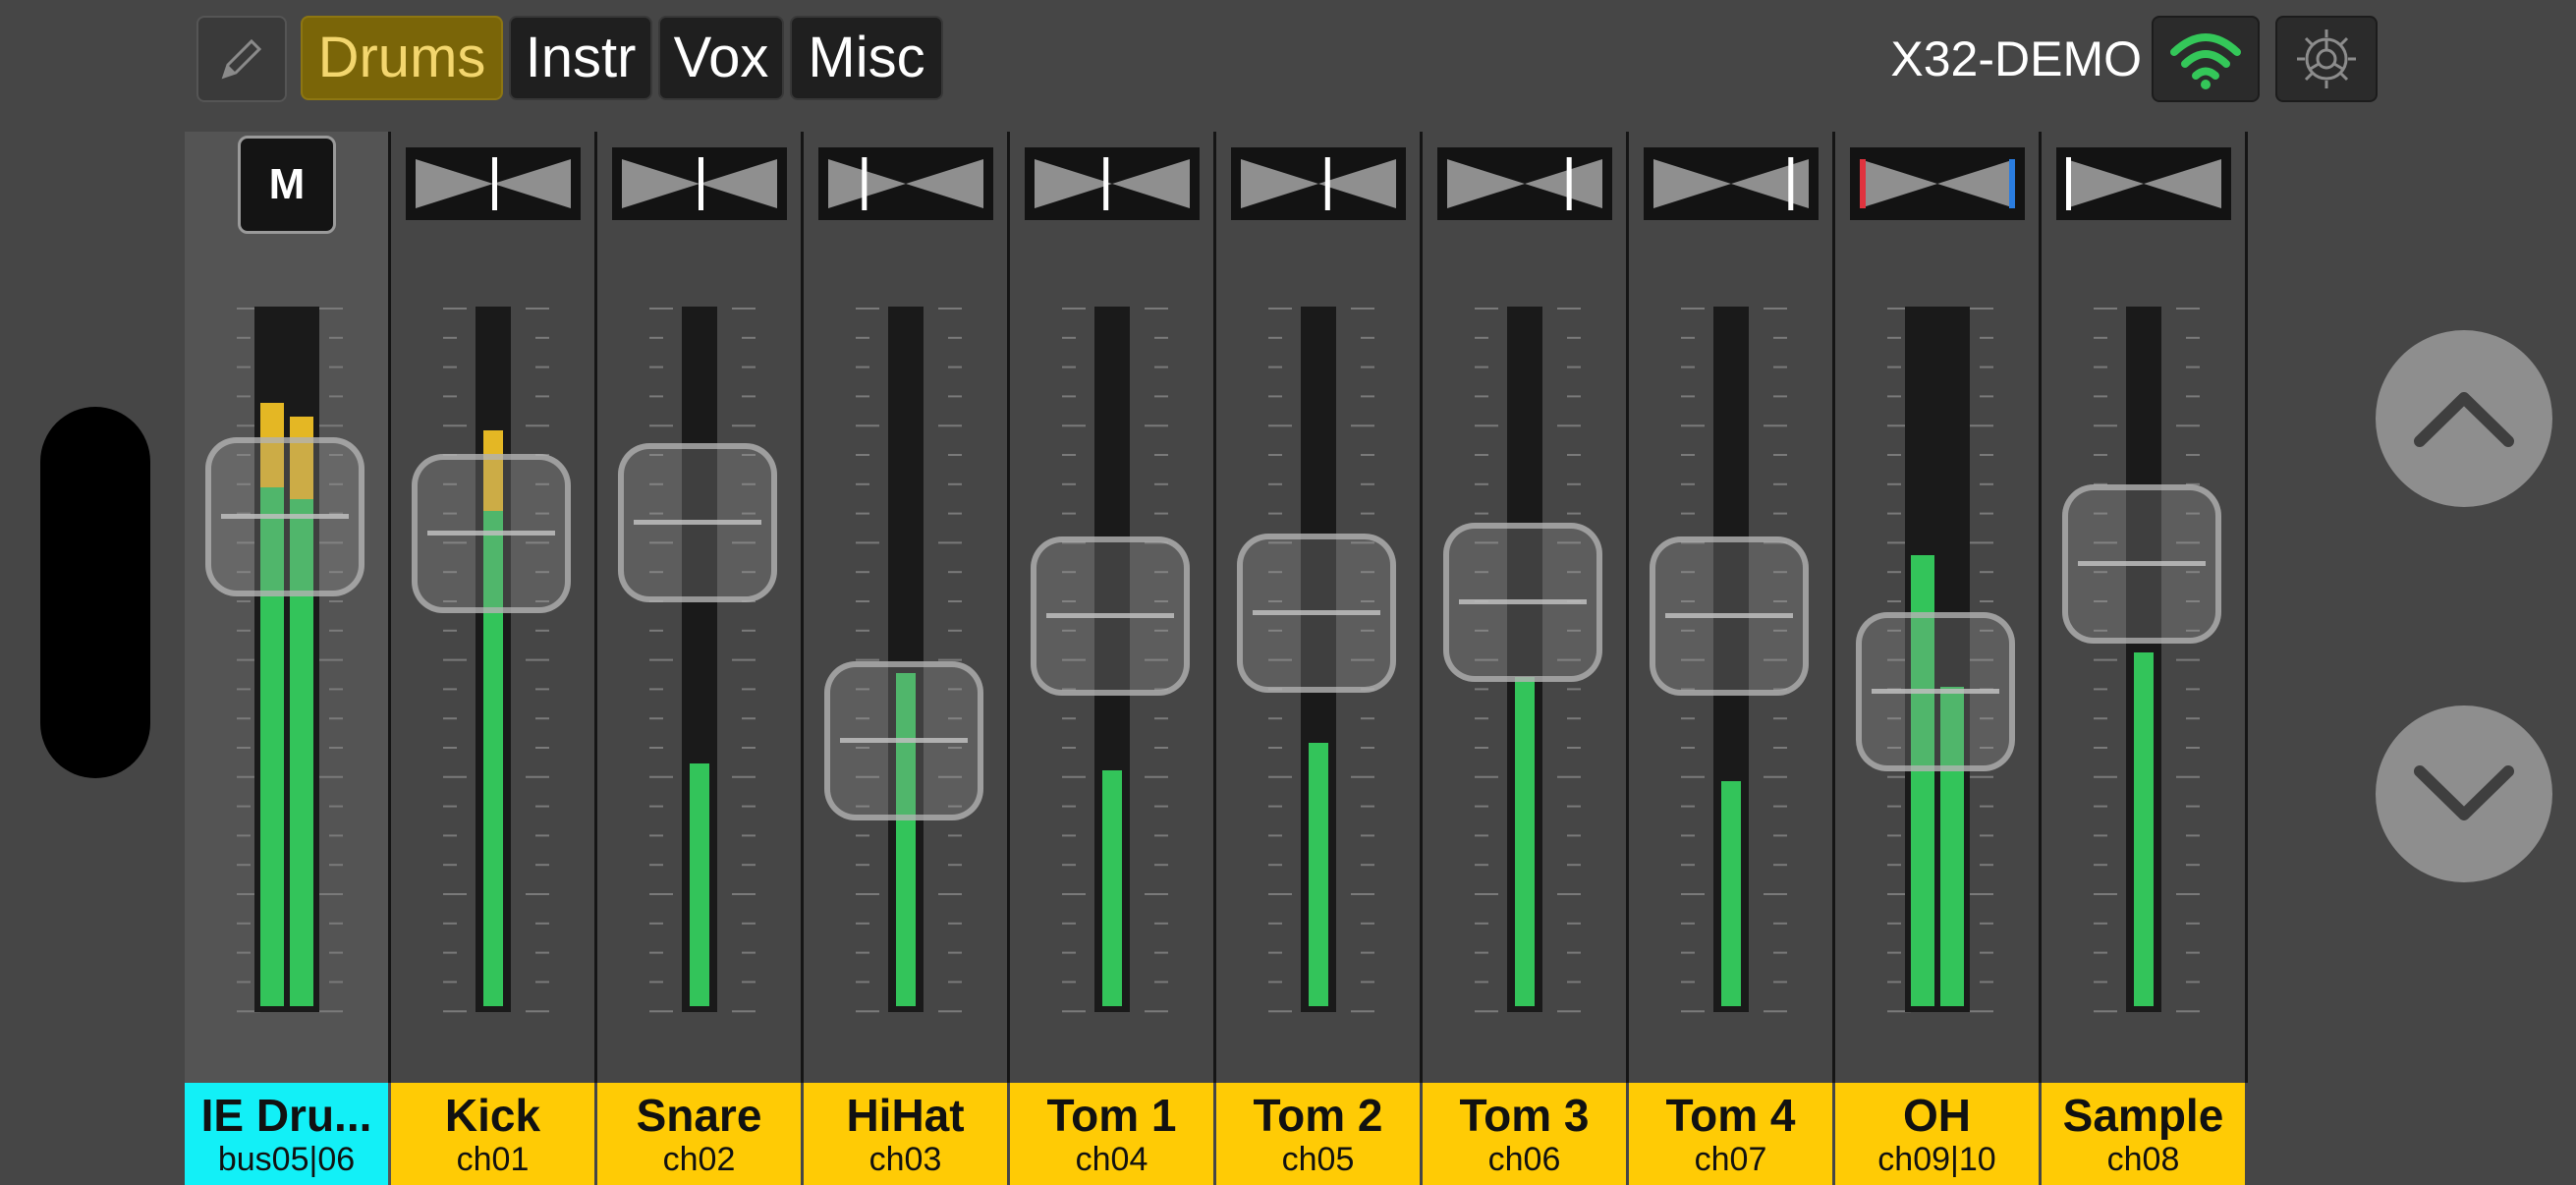  What do you see at coordinates (402, 58) in the screenshot?
I see `tab-drums: Drums` at bounding box center [402, 58].